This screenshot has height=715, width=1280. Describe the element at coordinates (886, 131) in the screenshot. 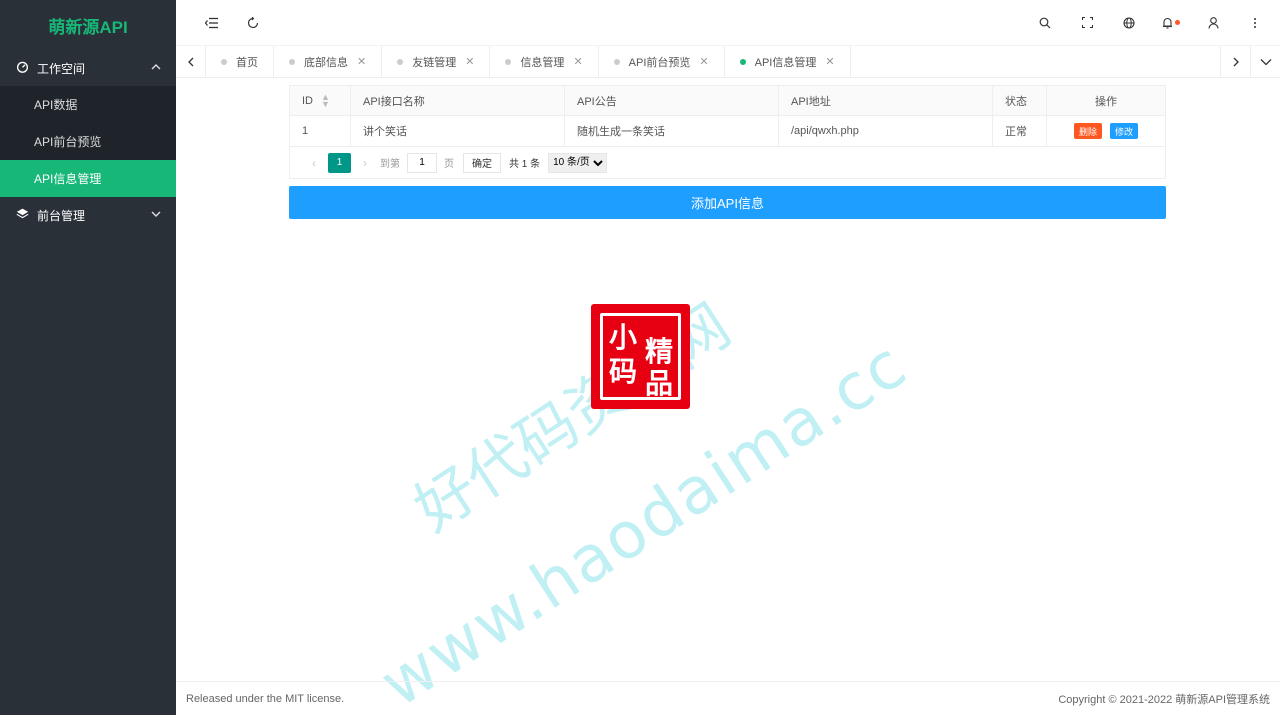

I see `cell-url: /api/qwxh.php` at that location.